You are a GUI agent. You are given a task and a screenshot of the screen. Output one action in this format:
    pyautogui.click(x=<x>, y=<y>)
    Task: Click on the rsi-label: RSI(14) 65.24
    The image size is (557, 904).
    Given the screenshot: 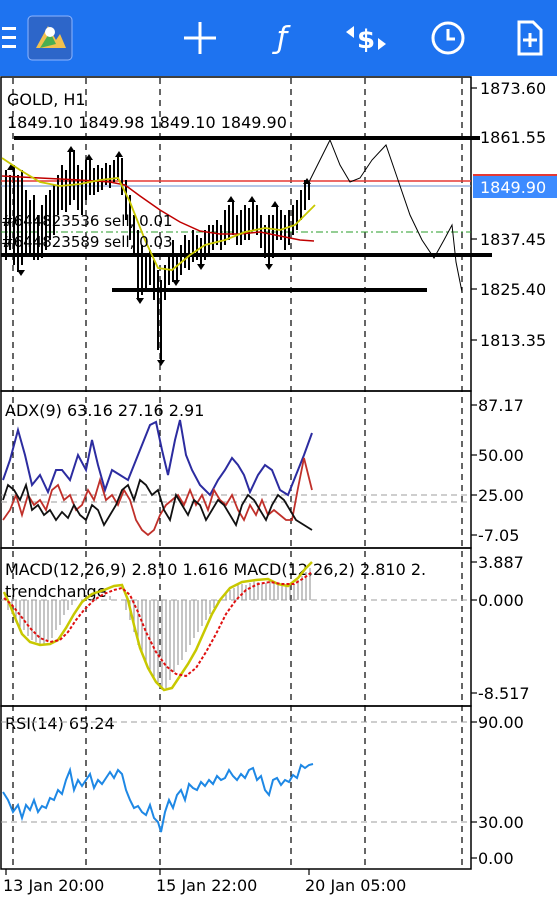 What is the action you would take?
    pyautogui.click(x=60, y=723)
    